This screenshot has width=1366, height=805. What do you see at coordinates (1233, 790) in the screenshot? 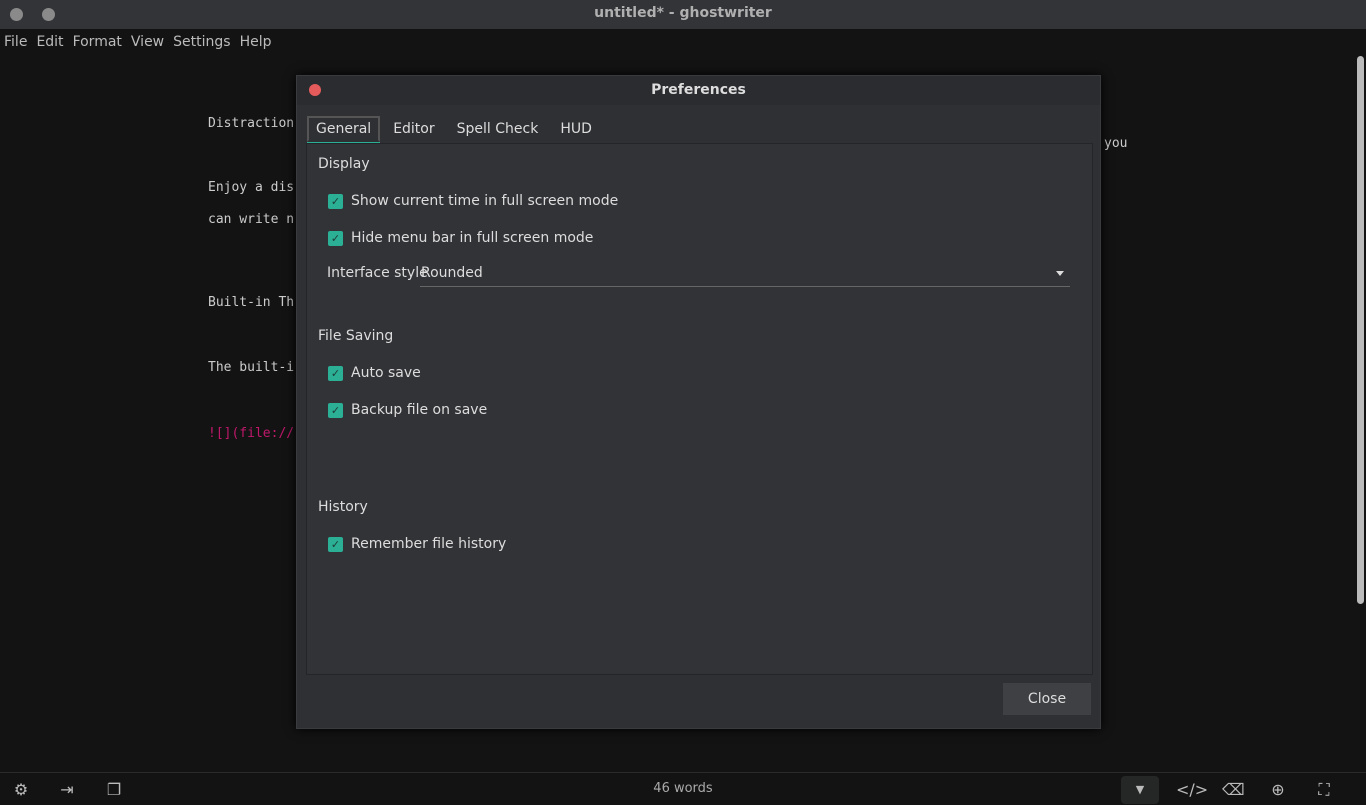
I see `backspace-icon: ⌫` at bounding box center [1233, 790].